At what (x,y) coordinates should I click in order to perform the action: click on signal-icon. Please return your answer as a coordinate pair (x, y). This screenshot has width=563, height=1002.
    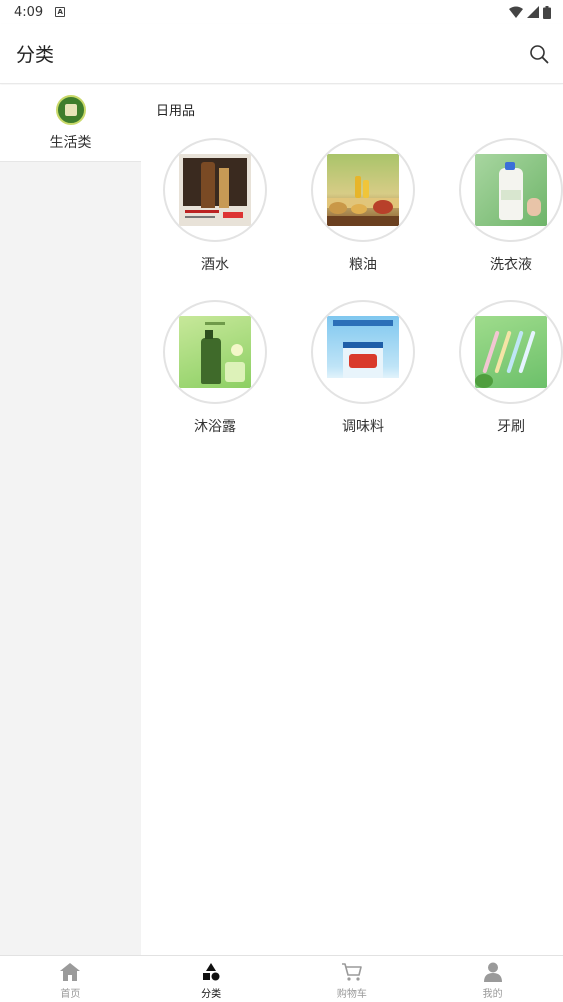
    Looking at the image, I should click on (533, 12).